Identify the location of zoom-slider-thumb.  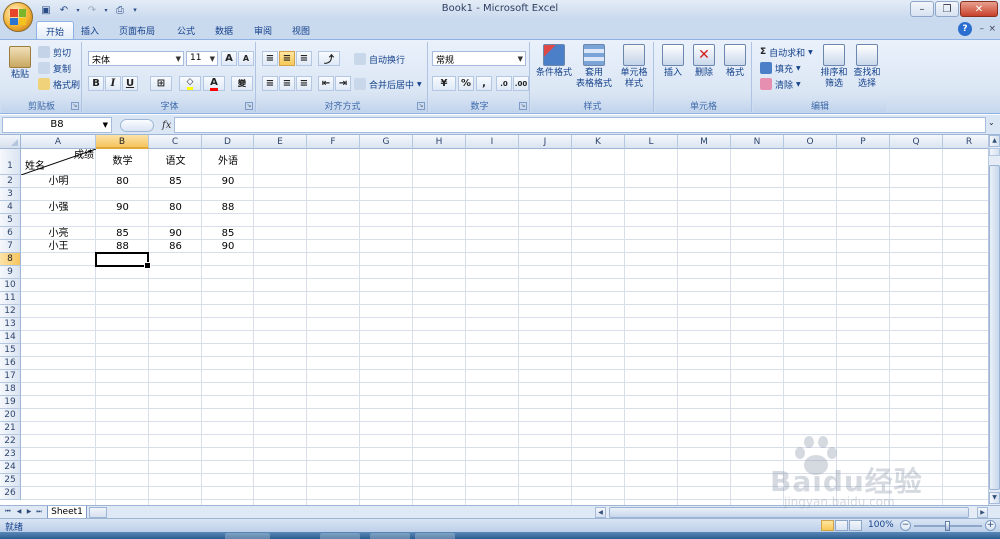
(947, 526).